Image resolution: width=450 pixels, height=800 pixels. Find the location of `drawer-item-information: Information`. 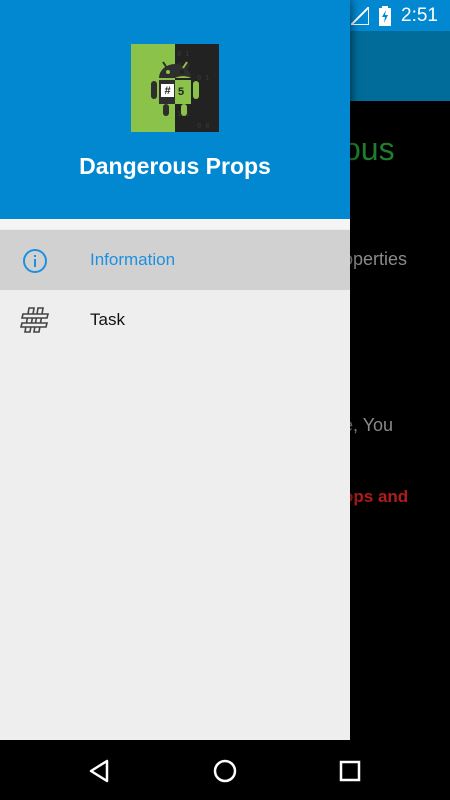

drawer-item-information: Information is located at coordinates (175, 260).